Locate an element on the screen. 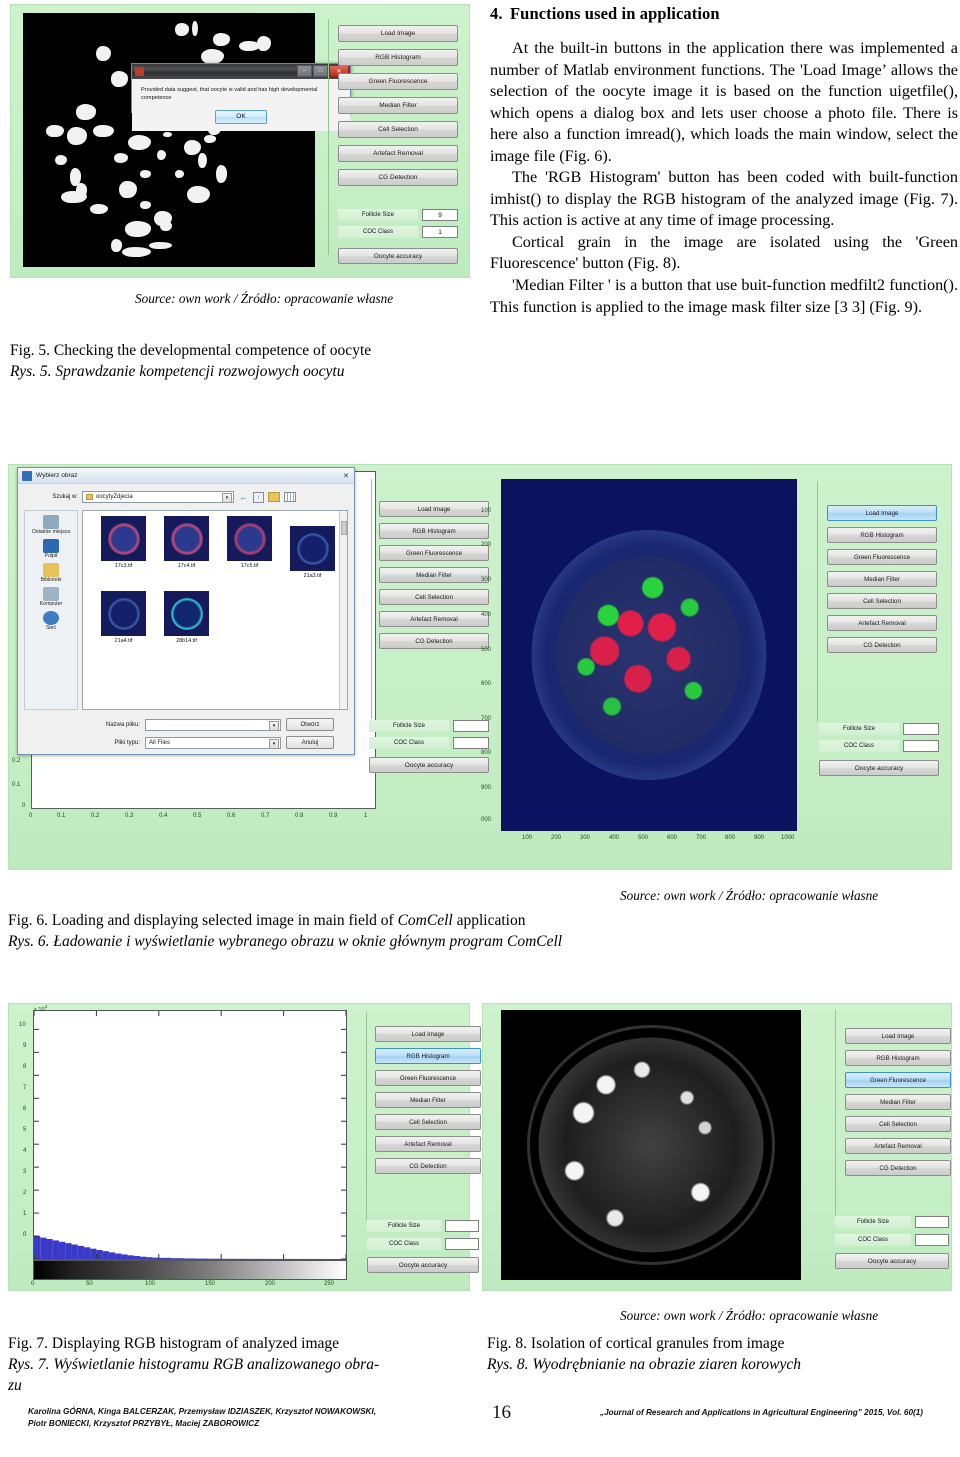 The width and height of the screenshot is (960, 1457). file-item: 28b14.tif is located at coordinates (186, 617).